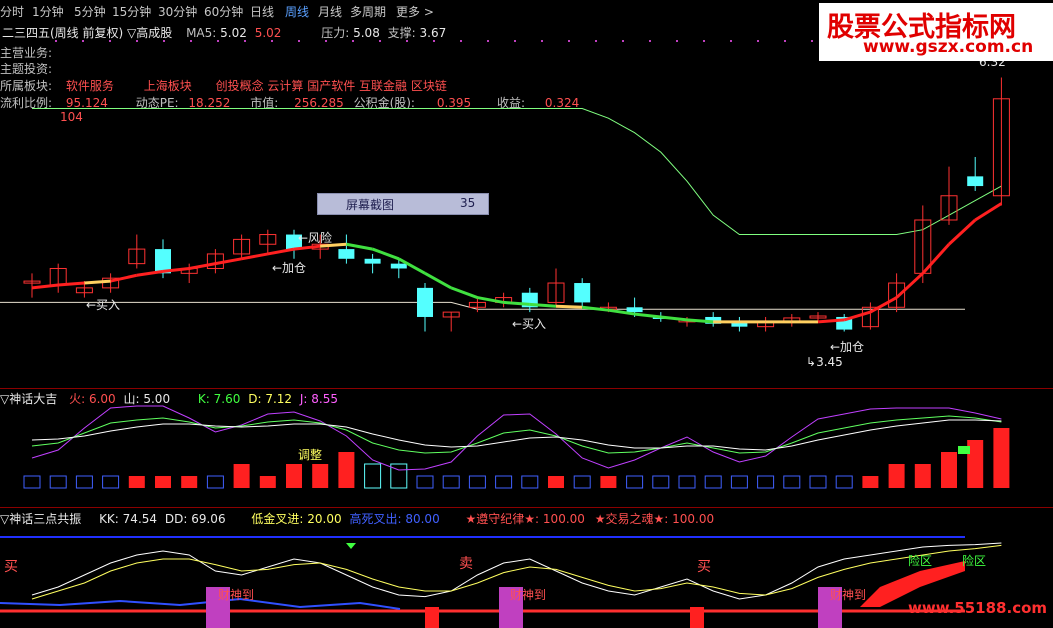 The width and height of the screenshot is (1053, 628). Describe the element at coordinates (529, 324) in the screenshot. I see `buy-annotation: ←买入` at that location.